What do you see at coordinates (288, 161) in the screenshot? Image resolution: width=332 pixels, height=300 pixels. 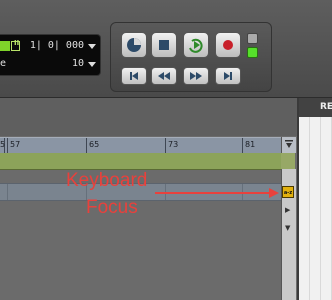 I see `marker-ruler-band-end` at bounding box center [288, 161].